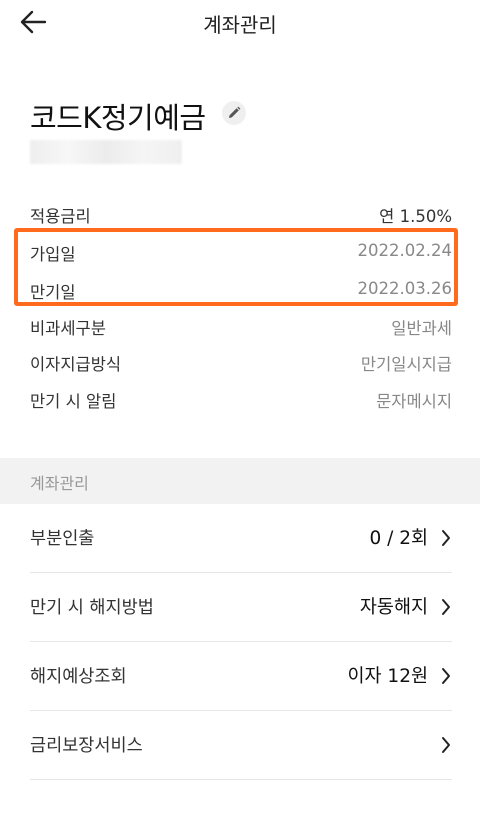  Describe the element at coordinates (240, 481) in the screenshot. I see `section-header: 계좌관리` at that location.